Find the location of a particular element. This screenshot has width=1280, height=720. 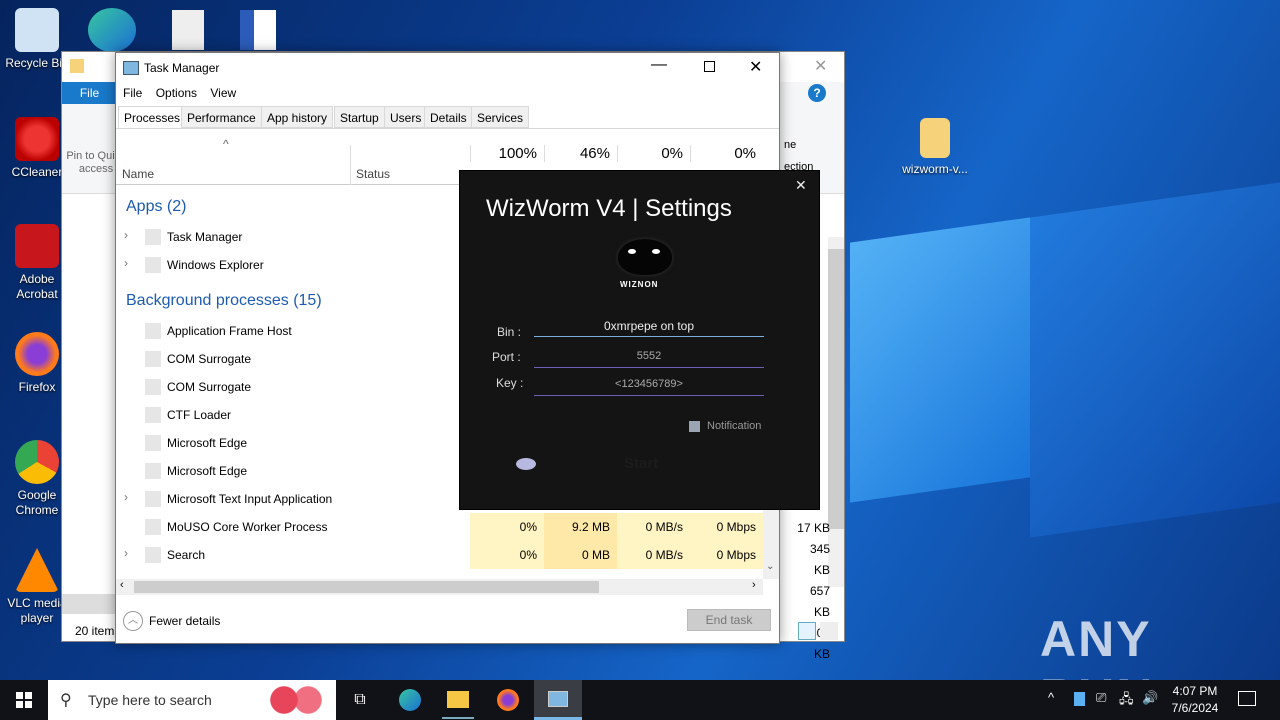

file-explorer-taskbar-icon is located at coordinates (458, 700).